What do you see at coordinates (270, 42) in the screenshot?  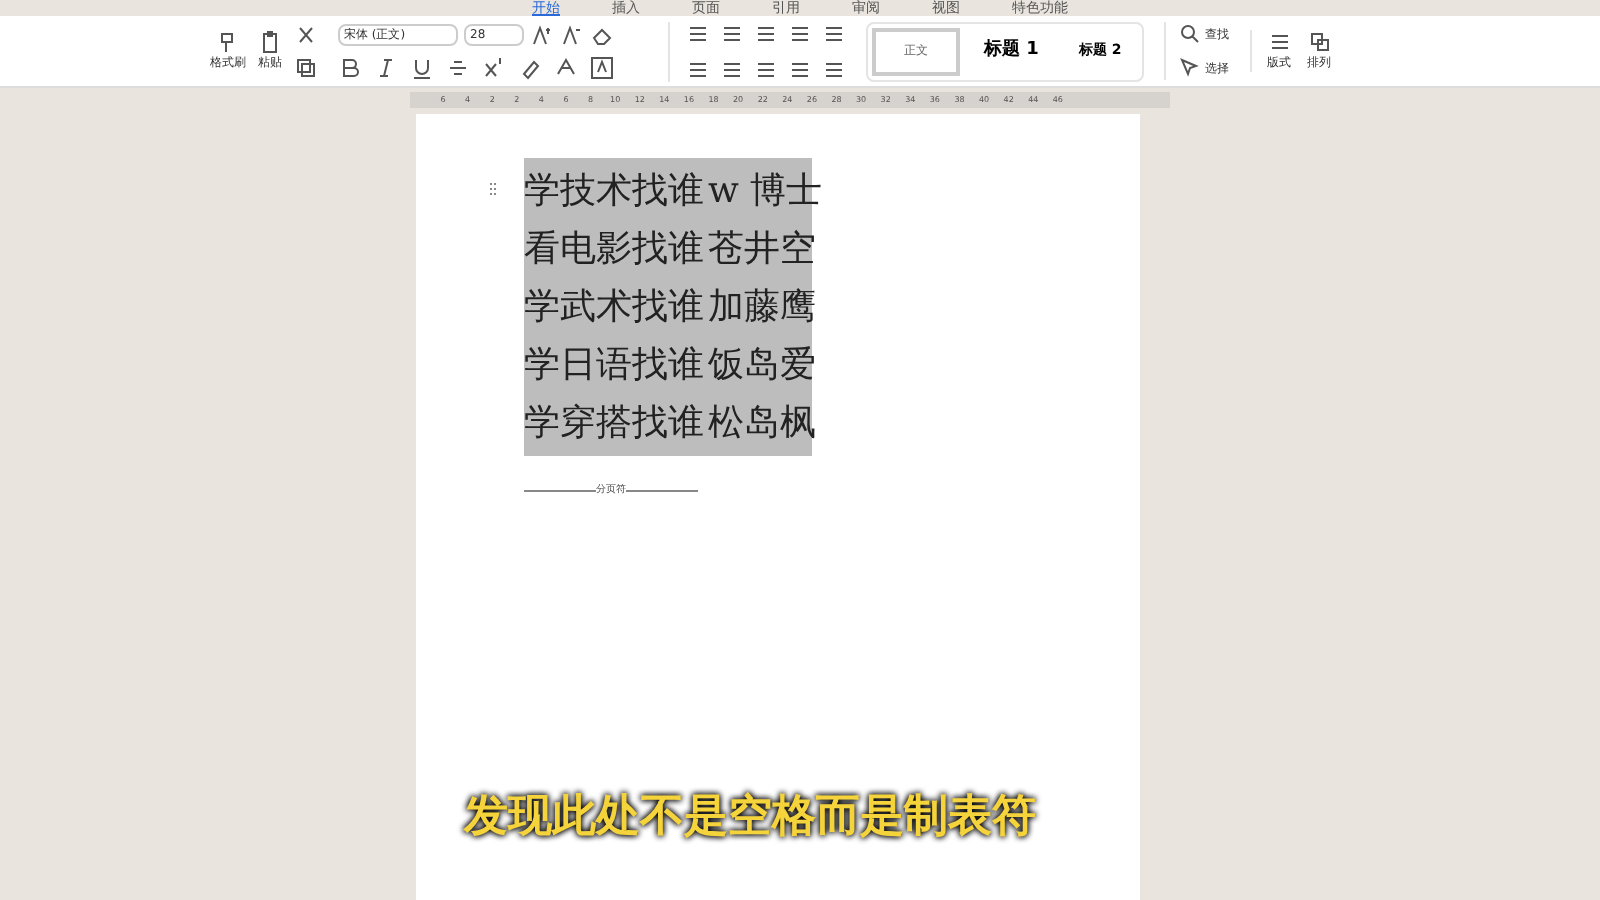 I see `clipboard-icon` at bounding box center [270, 42].